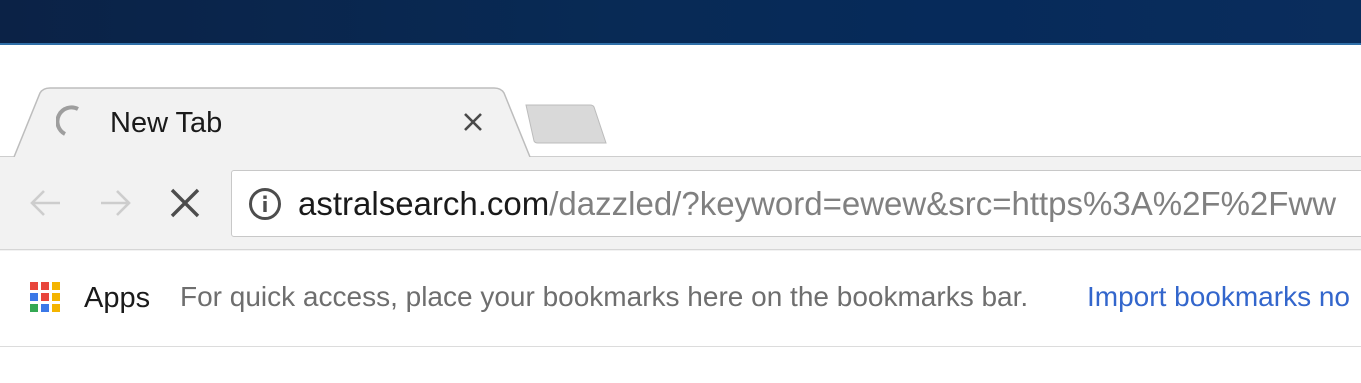 The image size is (1361, 383). Describe the element at coordinates (48, 298) in the screenshot. I see `apps-grid-icon` at that location.